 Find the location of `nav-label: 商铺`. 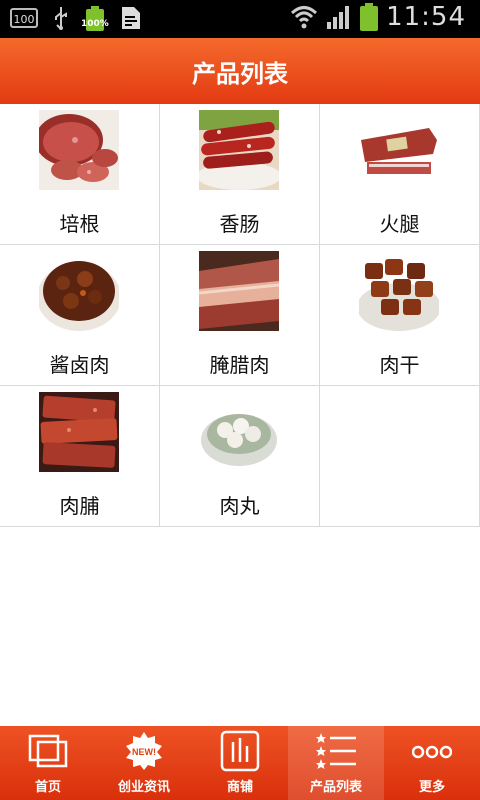

nav-label: 商铺 is located at coordinates (239, 787).